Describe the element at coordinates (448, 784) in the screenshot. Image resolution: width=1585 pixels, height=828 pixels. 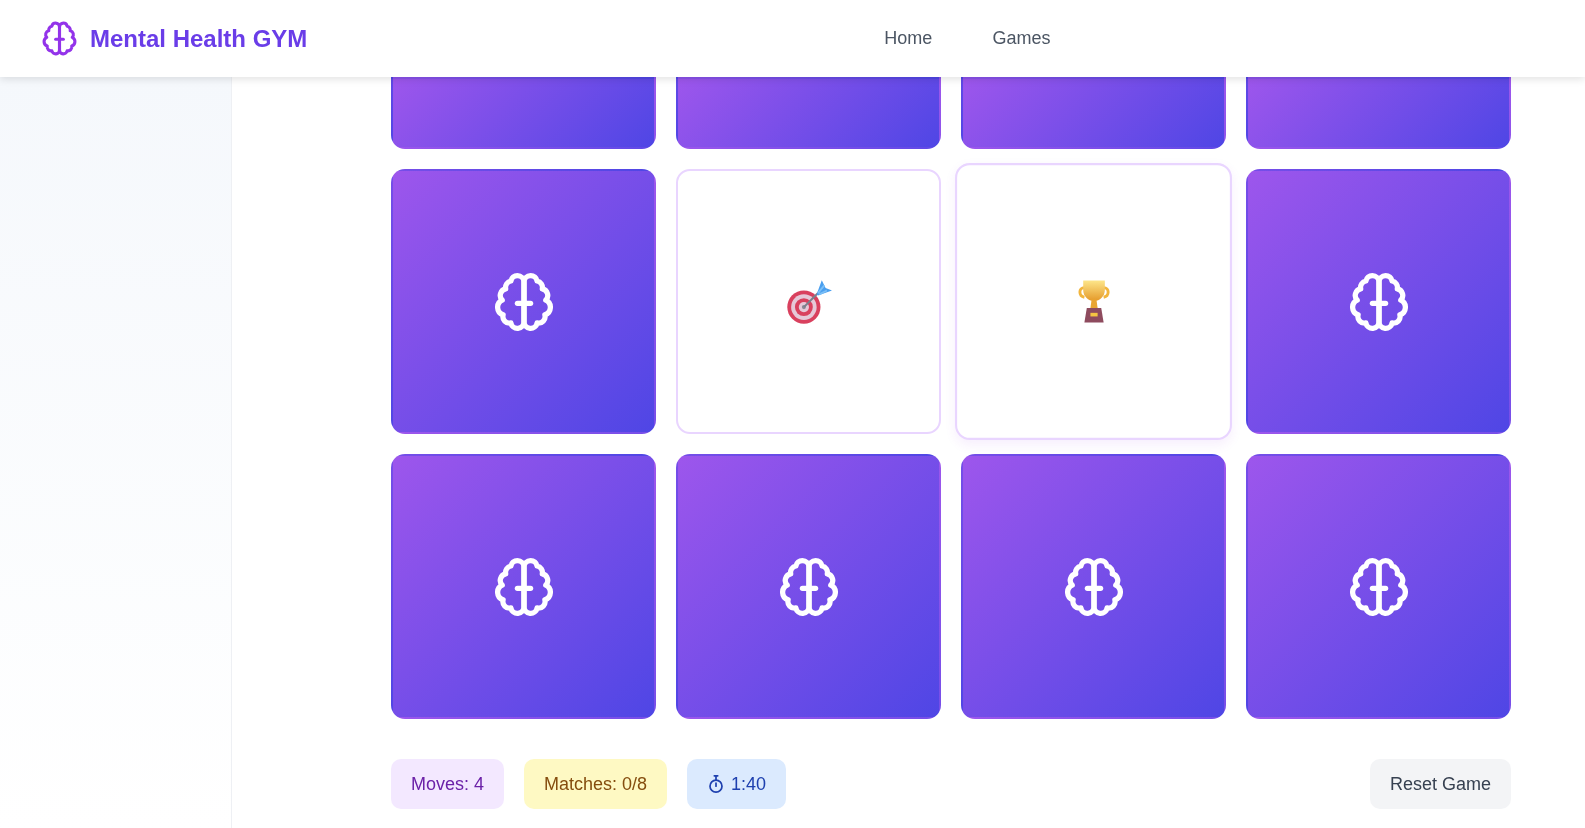
I see `moves-counter: Moves: 4` at that location.